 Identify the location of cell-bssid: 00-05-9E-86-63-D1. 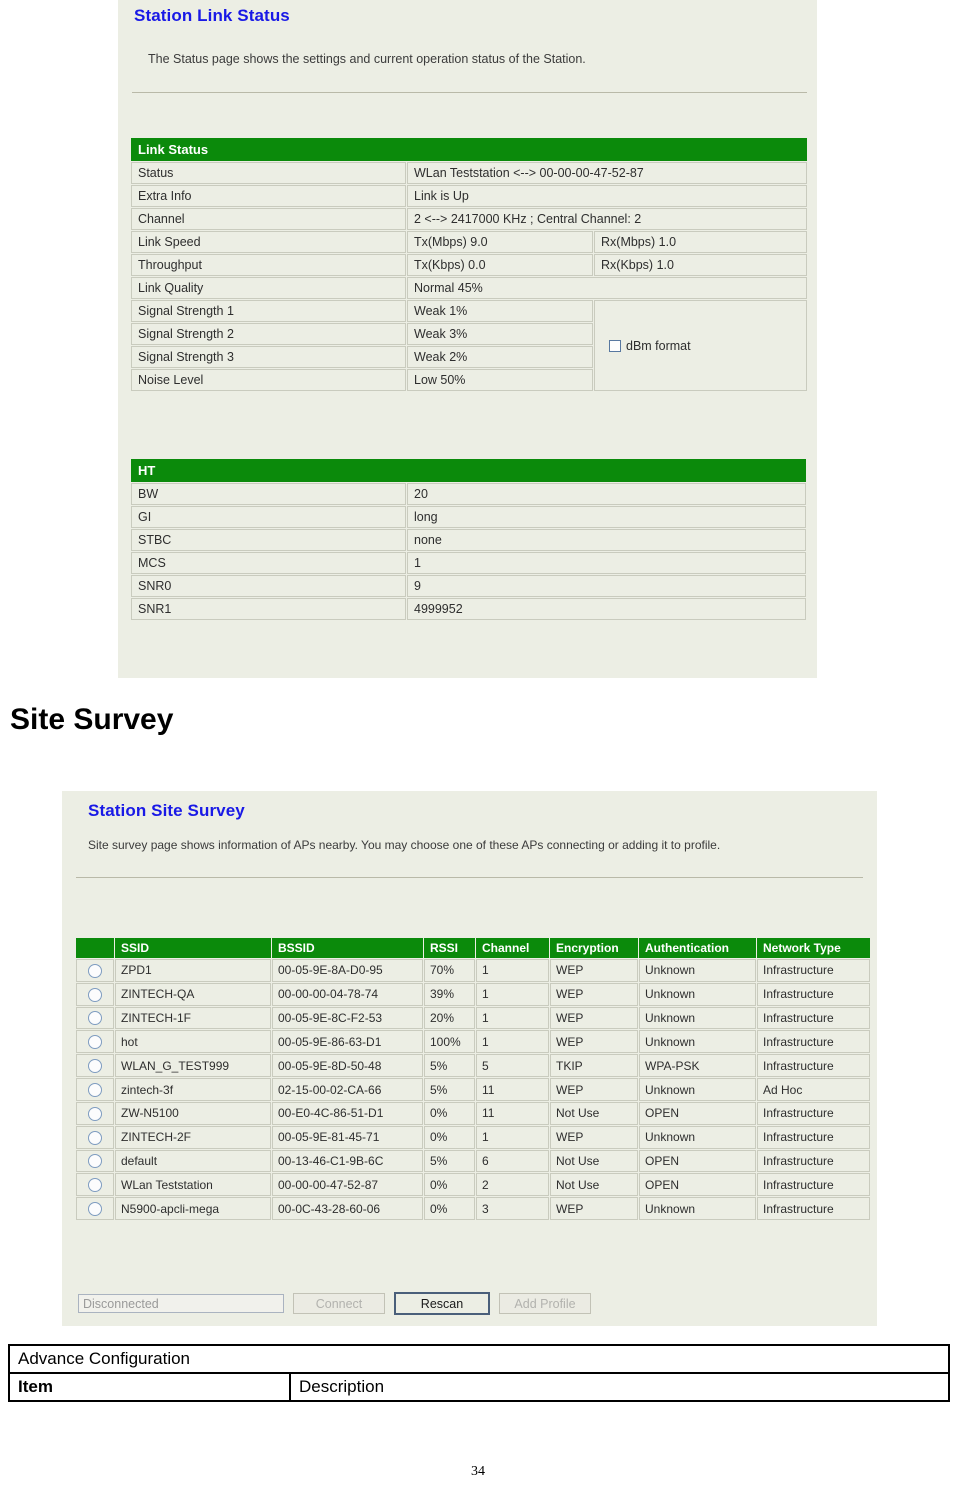
(347, 1042).